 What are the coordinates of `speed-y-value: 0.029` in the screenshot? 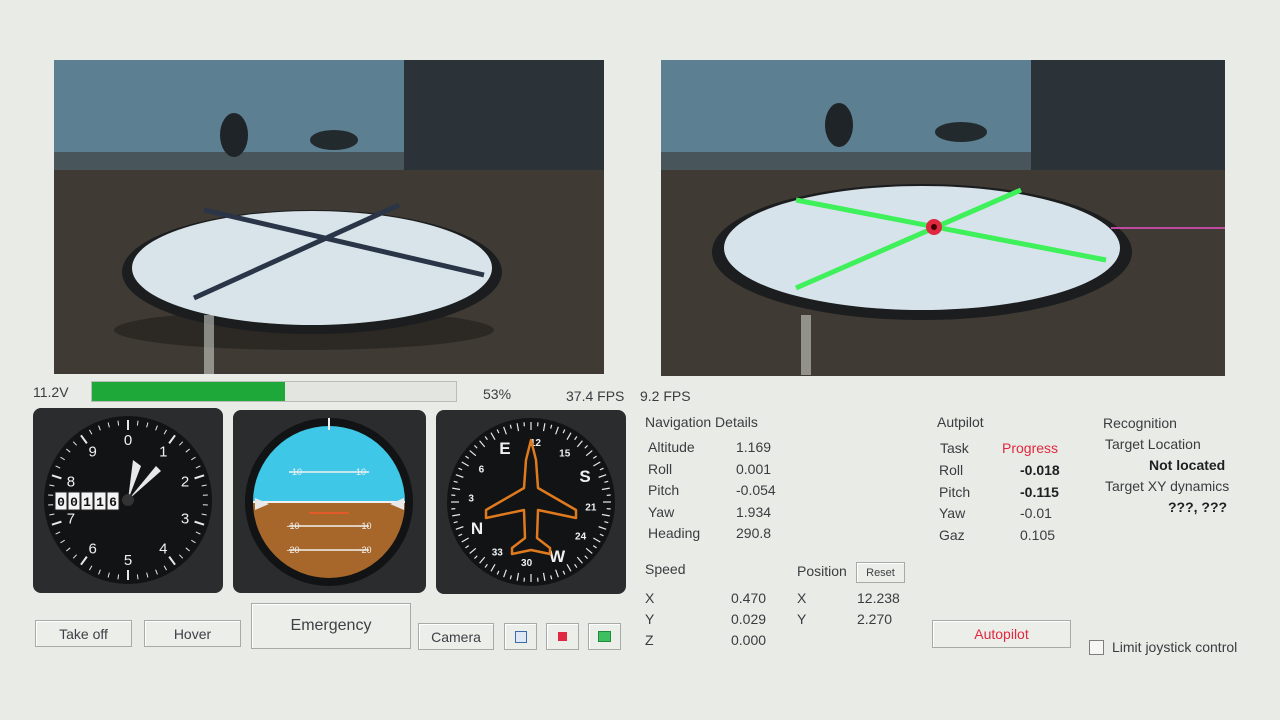 It's located at (749, 619).